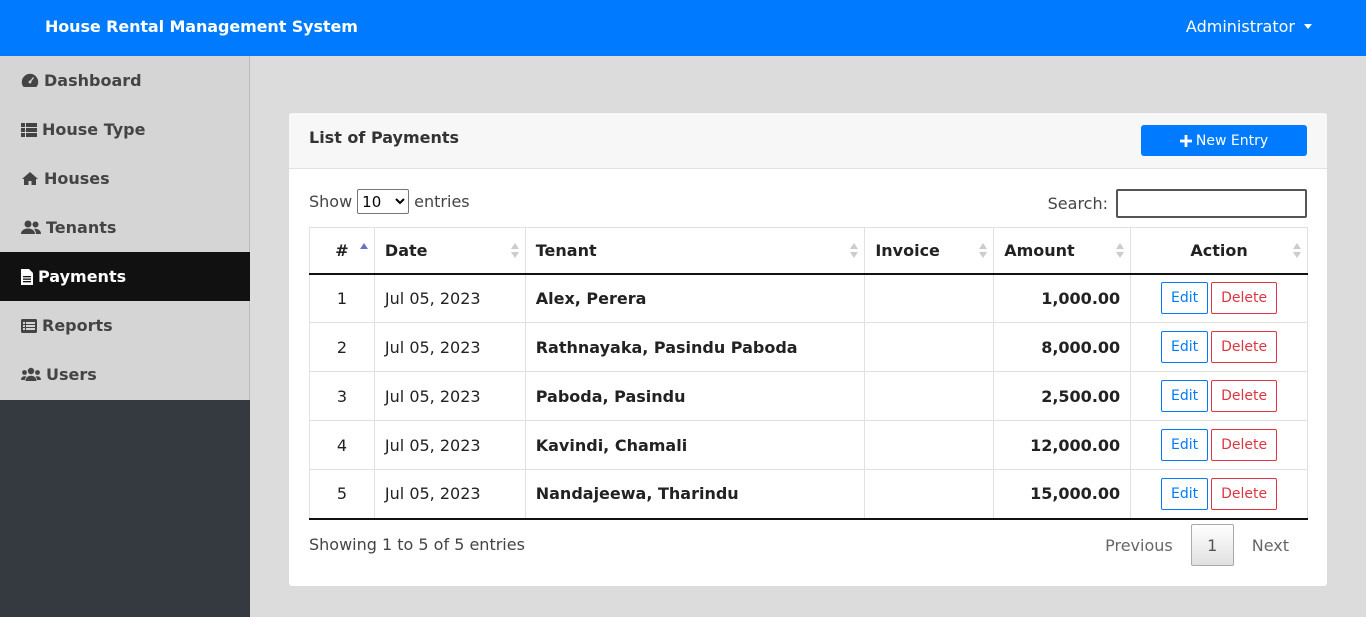  What do you see at coordinates (71, 374) in the screenshot?
I see `sidebar-item-label: Users` at bounding box center [71, 374].